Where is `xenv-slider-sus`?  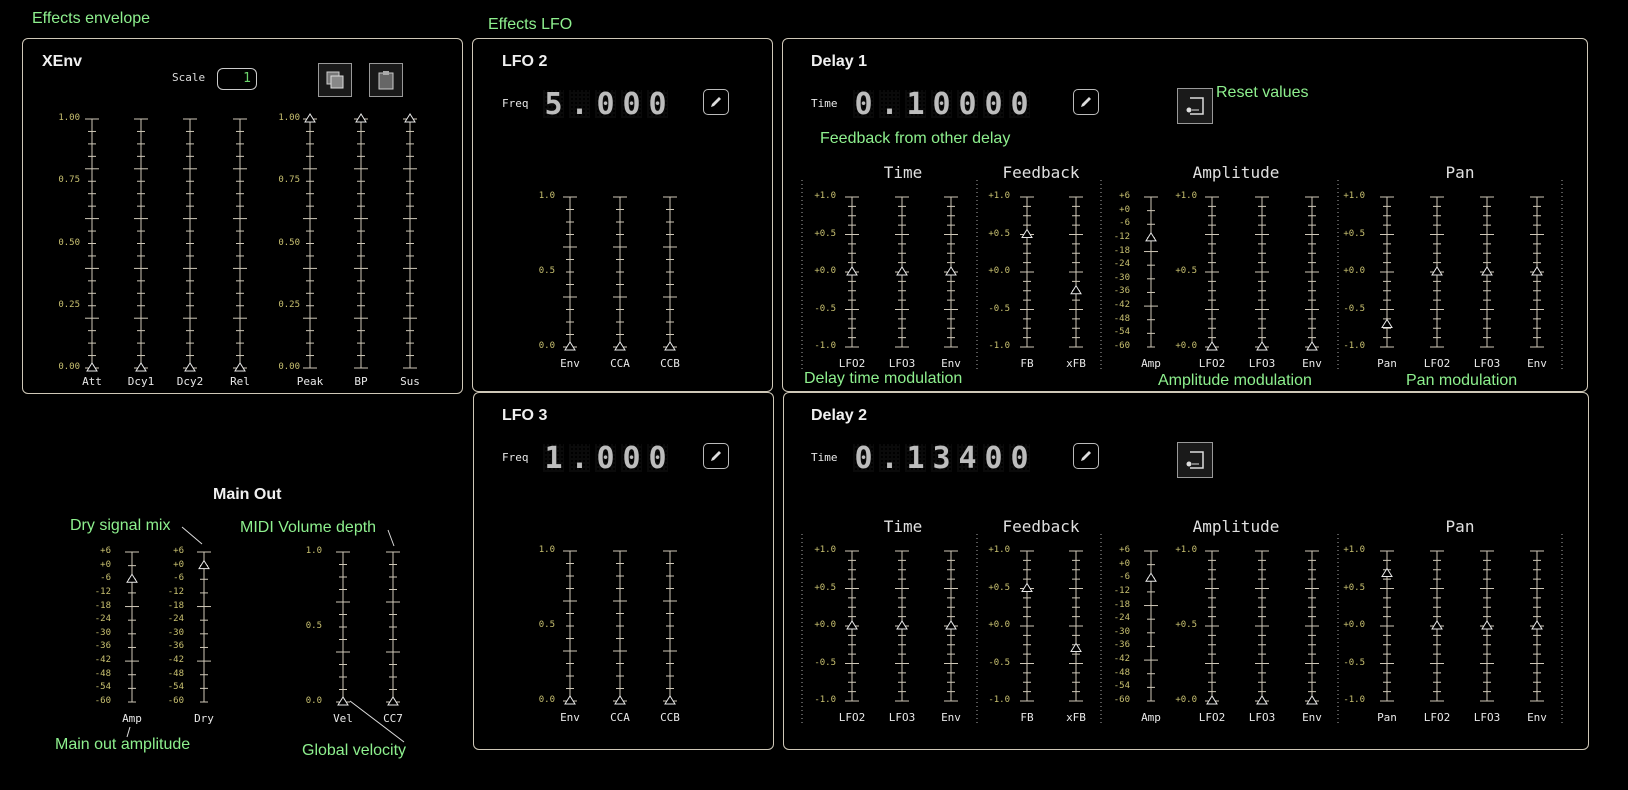
xenv-slider-sus is located at coordinates (410, 243).